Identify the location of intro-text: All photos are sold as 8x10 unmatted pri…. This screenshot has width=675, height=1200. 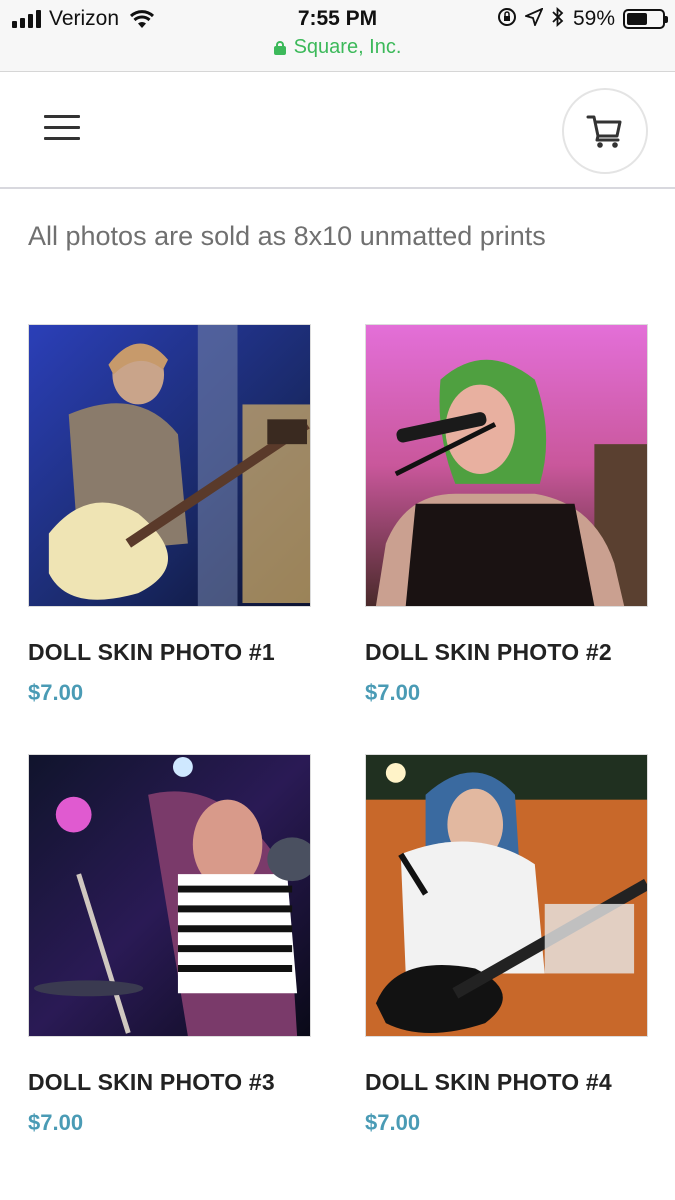
(287, 236).